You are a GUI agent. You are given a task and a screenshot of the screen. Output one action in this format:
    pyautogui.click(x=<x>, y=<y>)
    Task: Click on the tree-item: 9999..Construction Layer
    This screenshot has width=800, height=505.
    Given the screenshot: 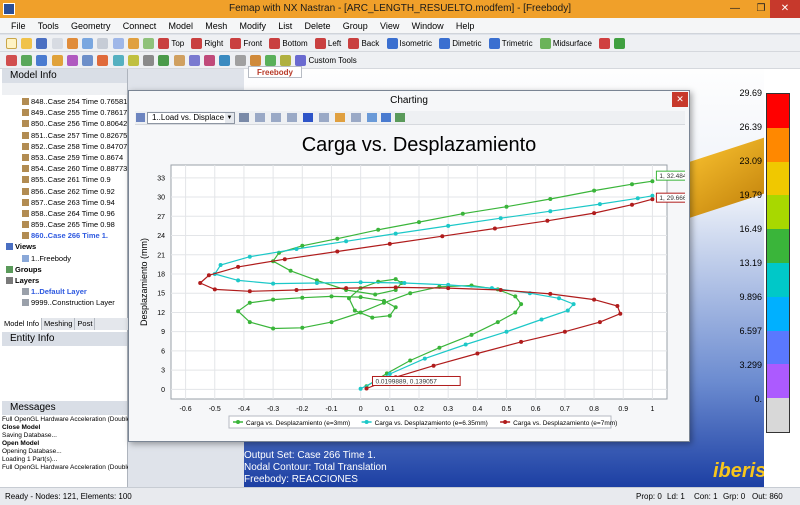 What is the action you would take?
    pyautogui.click(x=65, y=302)
    